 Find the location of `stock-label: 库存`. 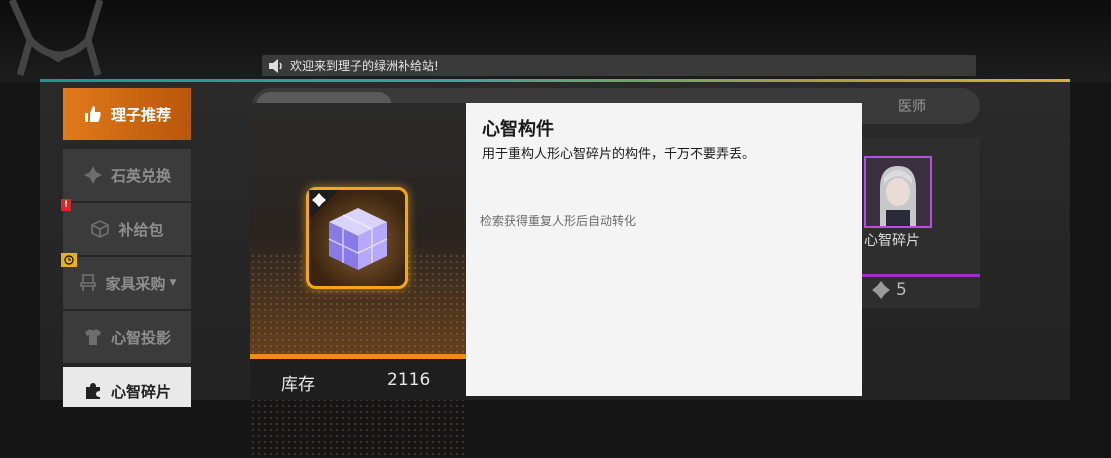

stock-label: 库存 is located at coordinates (298, 385).